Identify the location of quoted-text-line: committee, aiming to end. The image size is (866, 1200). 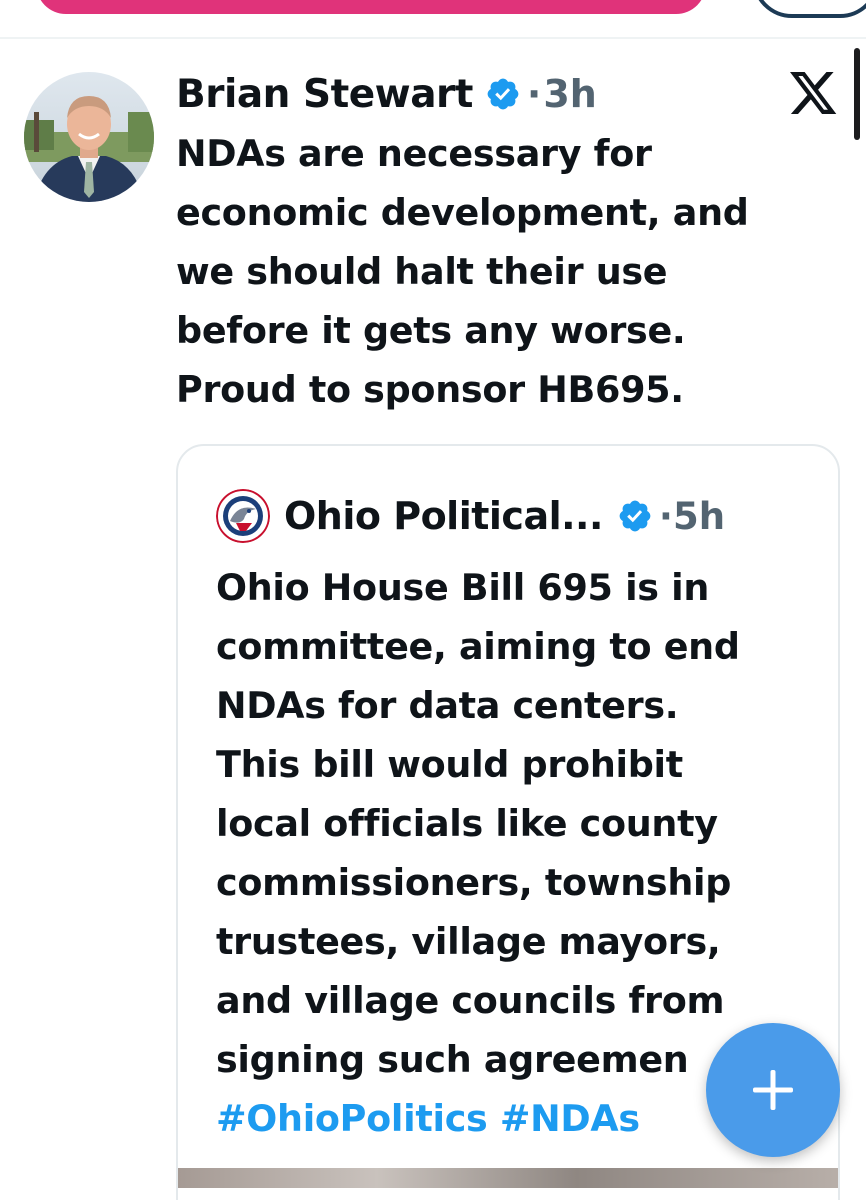
(478, 646).